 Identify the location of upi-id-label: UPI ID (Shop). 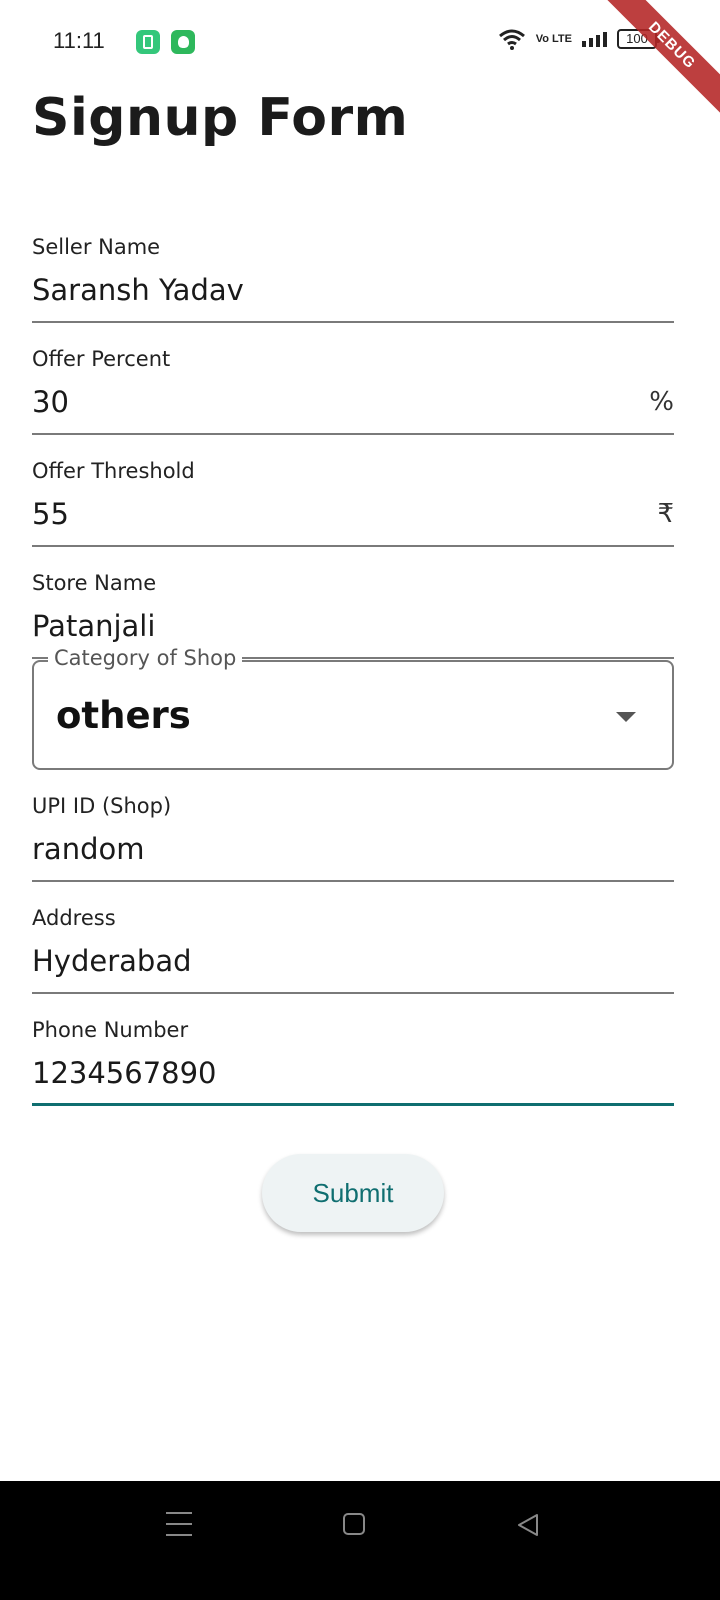
(102, 806).